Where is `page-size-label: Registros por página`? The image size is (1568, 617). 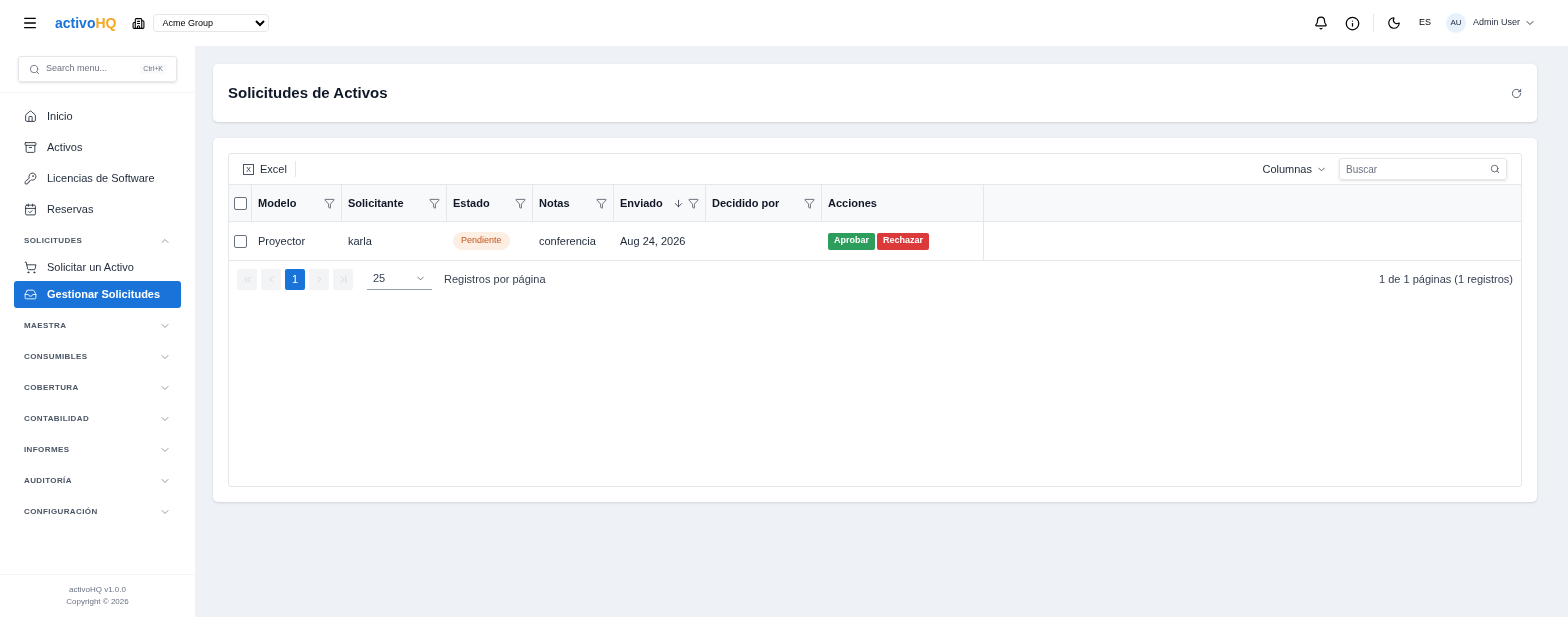 page-size-label: Registros por página is located at coordinates (495, 279).